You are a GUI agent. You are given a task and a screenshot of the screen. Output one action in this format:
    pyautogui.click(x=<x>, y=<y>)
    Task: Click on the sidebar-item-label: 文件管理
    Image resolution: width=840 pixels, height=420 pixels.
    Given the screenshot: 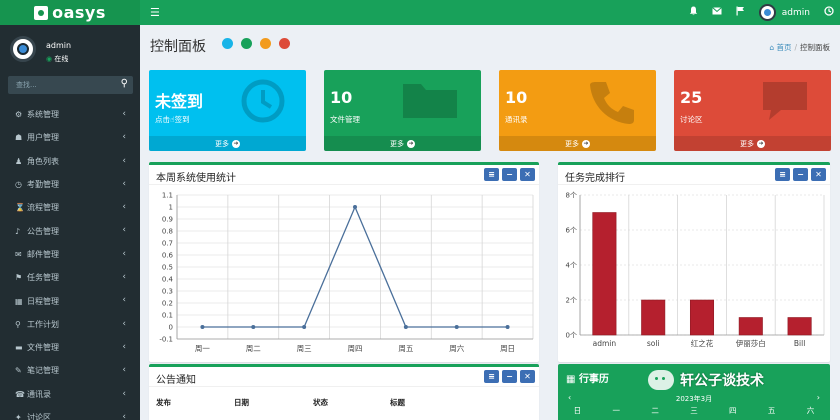 What is the action you would take?
    pyautogui.click(x=43, y=348)
    